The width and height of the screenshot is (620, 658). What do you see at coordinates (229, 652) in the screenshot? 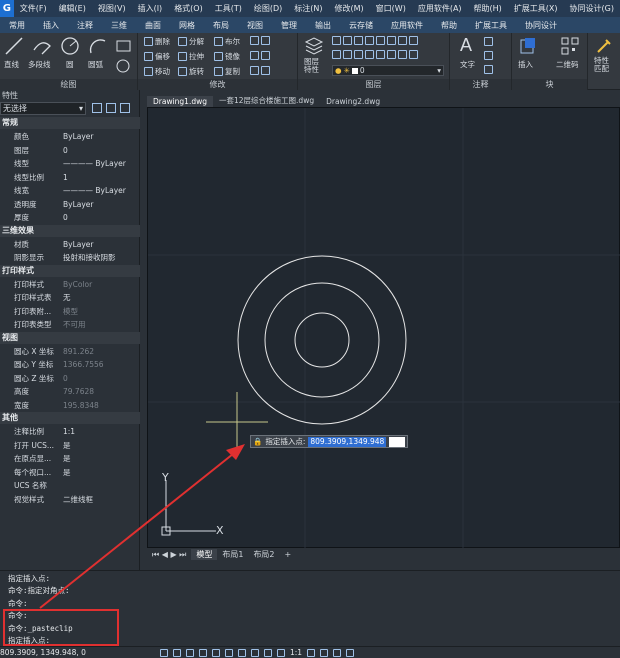
I see `otrack-toggle-icon` at bounding box center [229, 652].